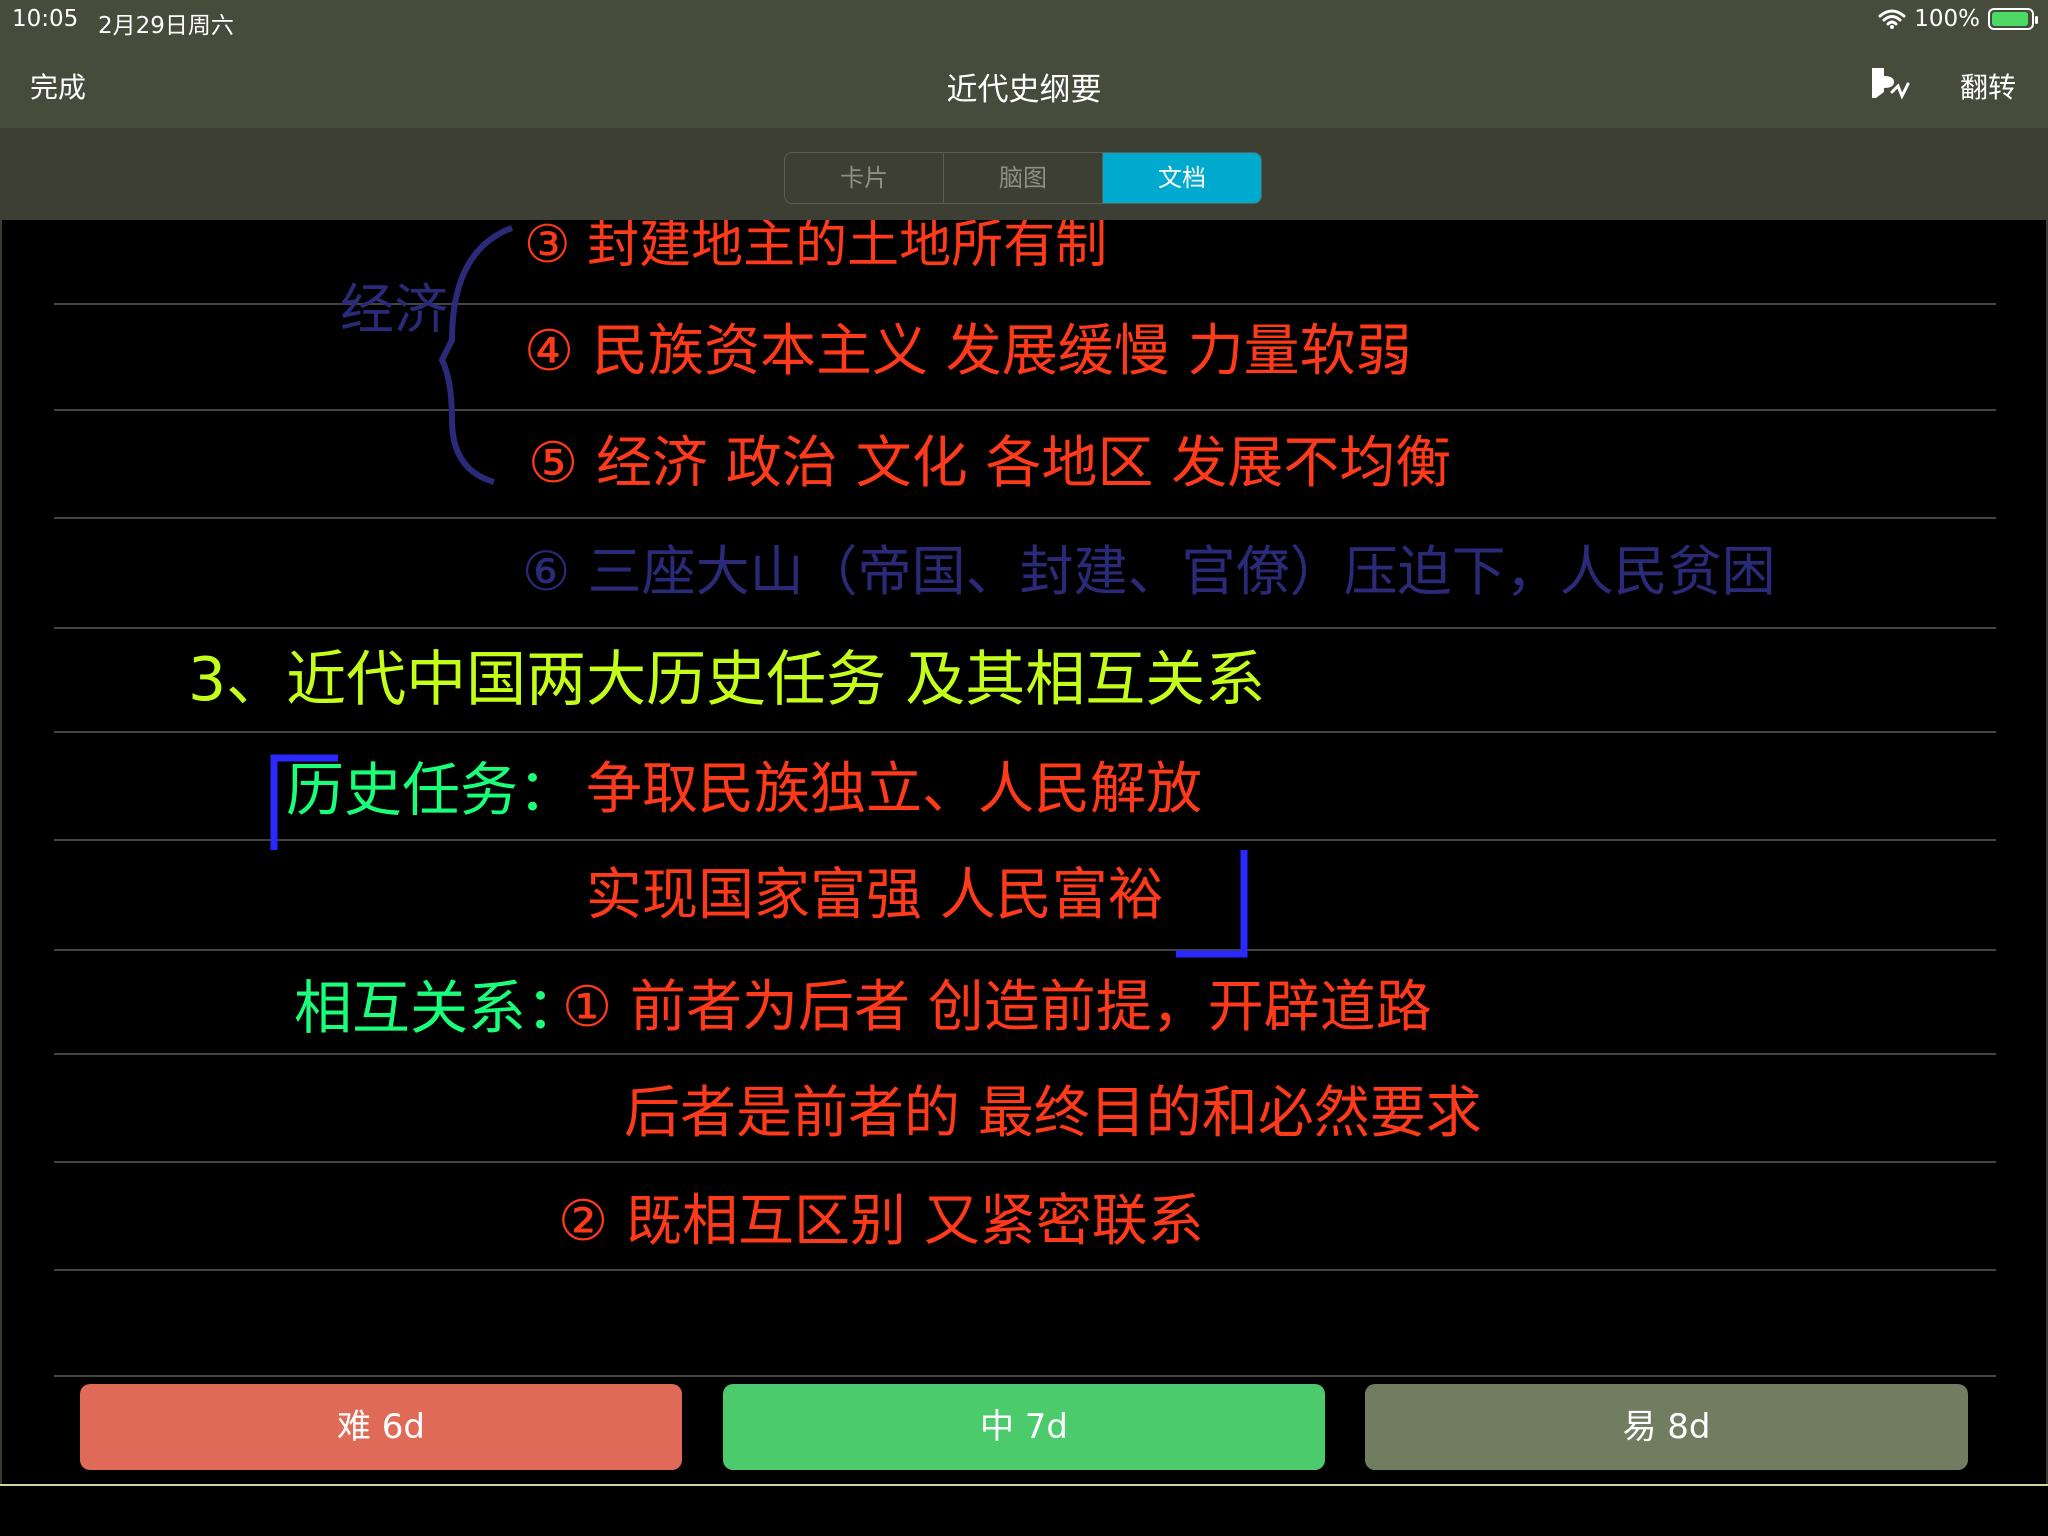 The image size is (2048, 1536). What do you see at coordinates (989, 463) in the screenshot?
I see `note-line-5: ⑤ 经济 政治 文化 各地区 发展不均衡` at bounding box center [989, 463].